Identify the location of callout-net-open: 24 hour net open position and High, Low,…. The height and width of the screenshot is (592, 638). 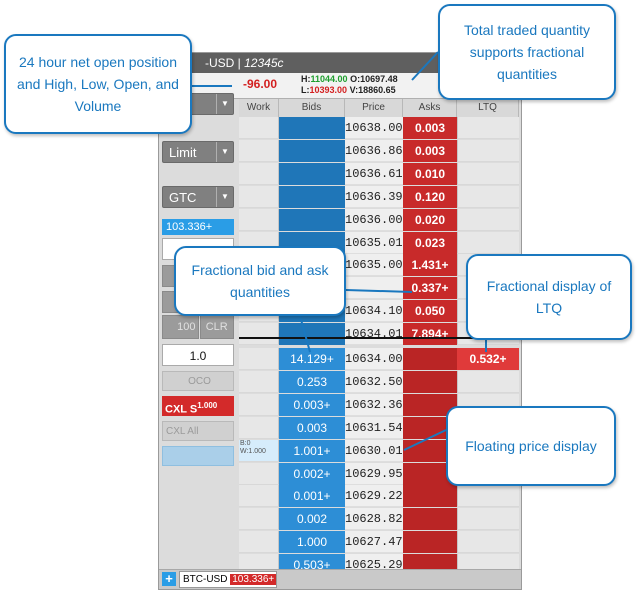
(98, 84).